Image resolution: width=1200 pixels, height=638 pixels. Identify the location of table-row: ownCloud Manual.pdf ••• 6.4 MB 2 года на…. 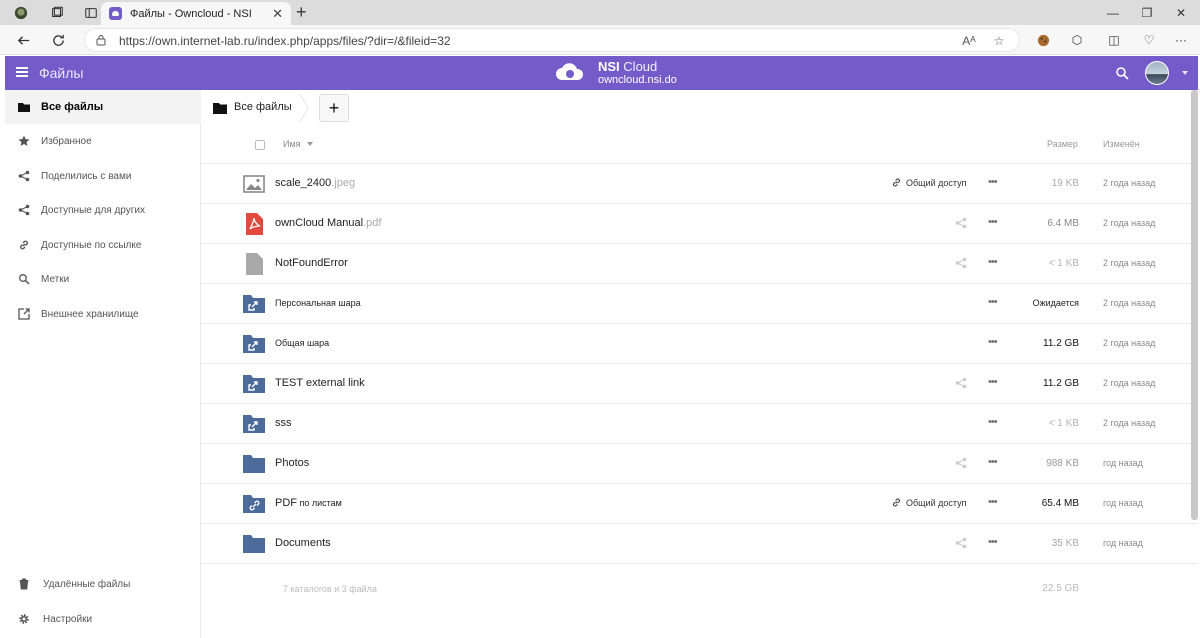
(699, 224).